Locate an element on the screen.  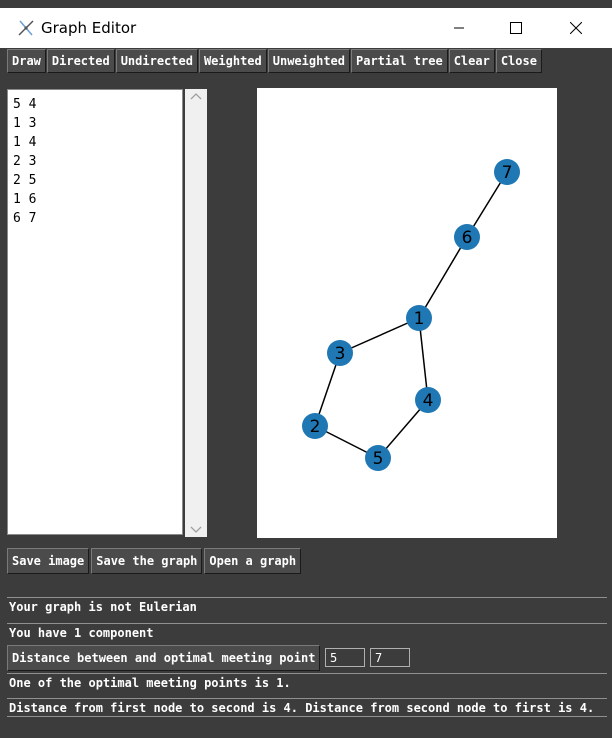
close-window-button is located at coordinates (576, 28).